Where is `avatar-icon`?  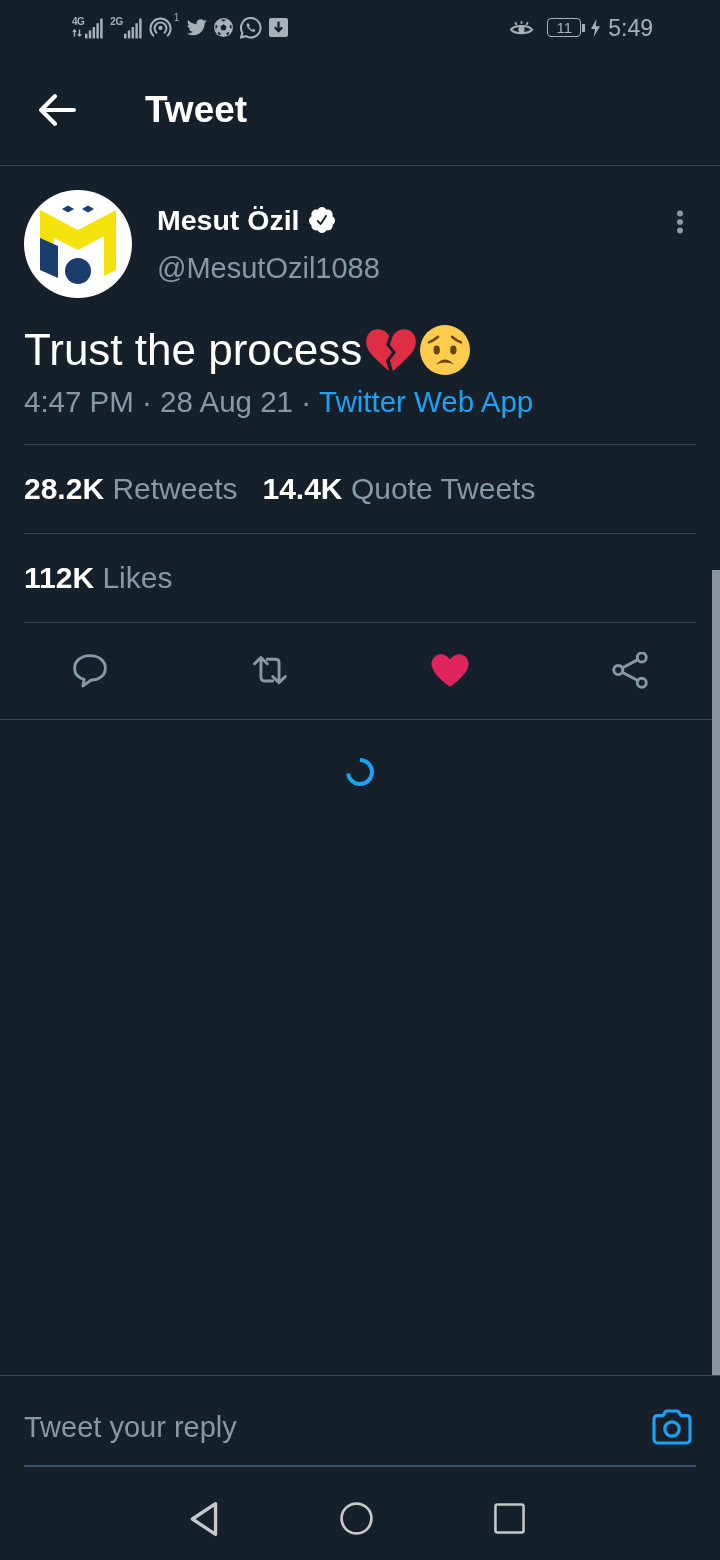 avatar-icon is located at coordinates (78, 244).